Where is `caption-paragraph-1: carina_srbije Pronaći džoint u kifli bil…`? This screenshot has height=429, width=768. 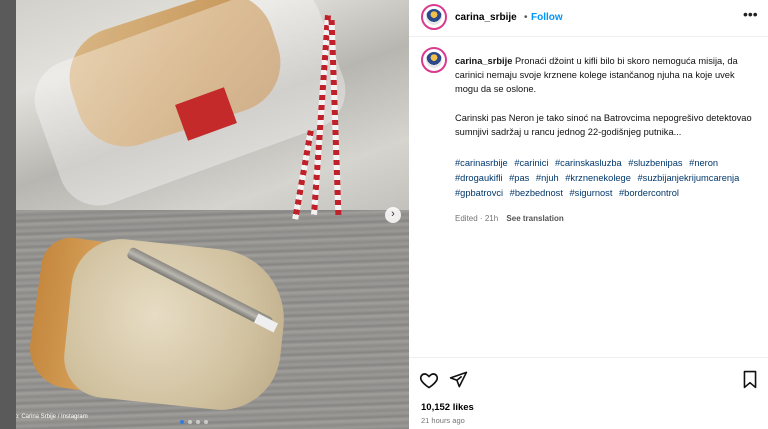
caption-paragraph-1: carina_srbije Pronaći džoint u kifli bil… is located at coordinates (605, 75).